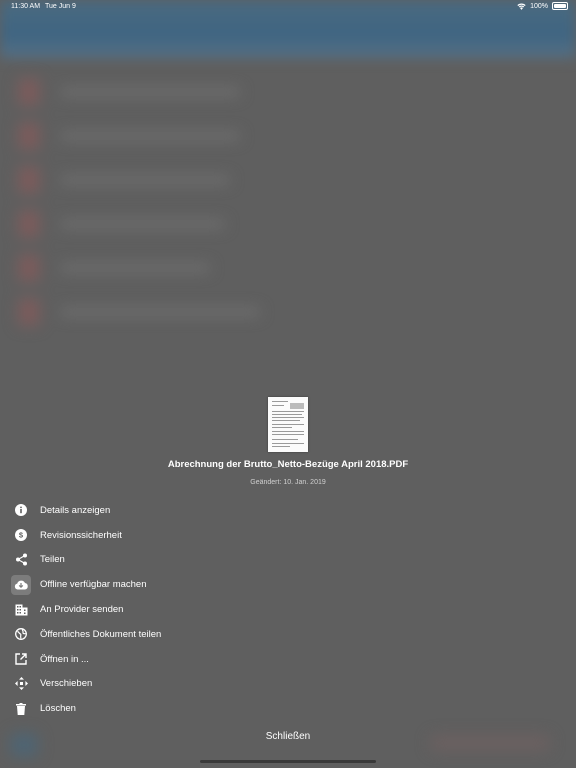 This screenshot has height=768, width=576. What do you see at coordinates (539, 6) in the screenshot?
I see `battery-percent: 100%` at bounding box center [539, 6].